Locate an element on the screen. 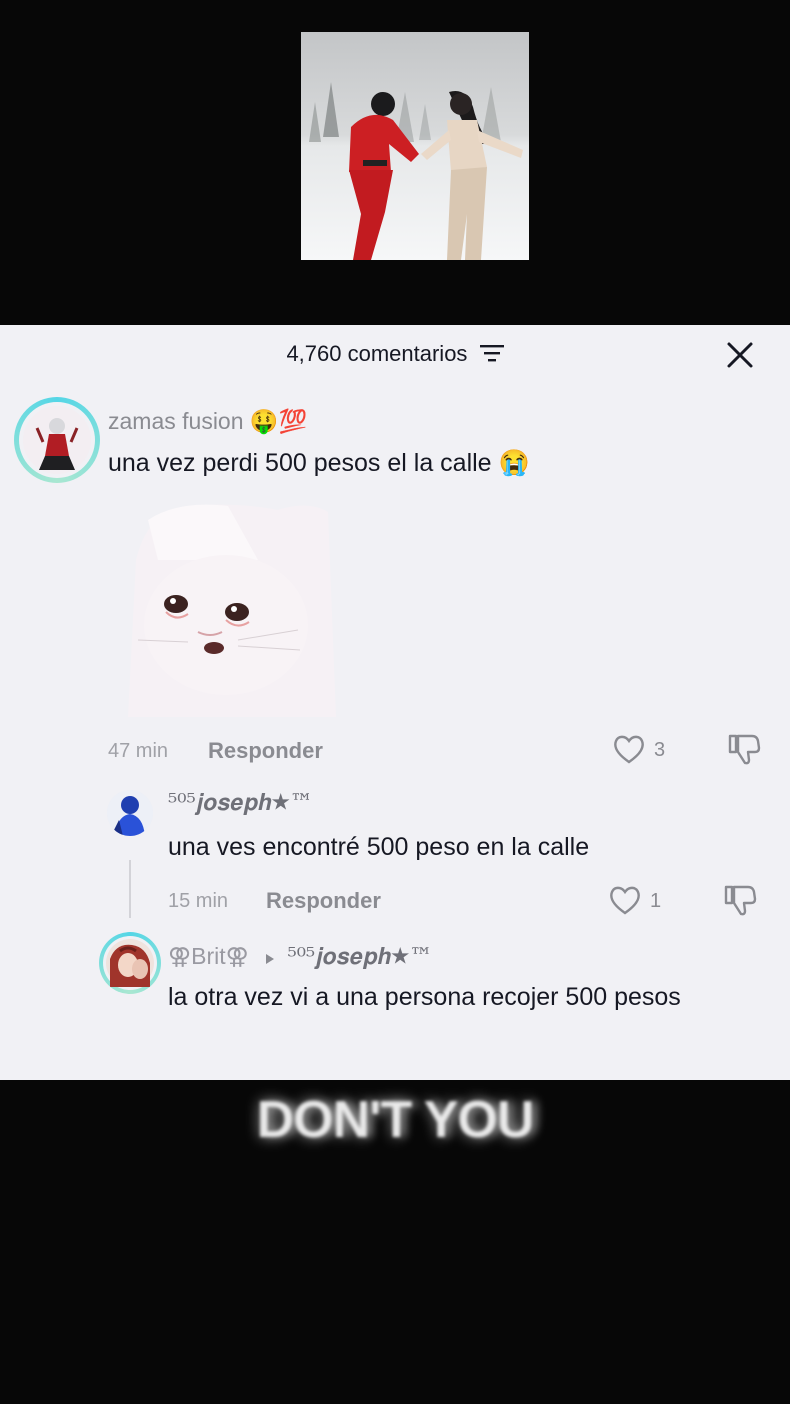 This screenshot has height=1404, width=790. comments-count-label: 4,760 comentarios is located at coordinates (377, 353).